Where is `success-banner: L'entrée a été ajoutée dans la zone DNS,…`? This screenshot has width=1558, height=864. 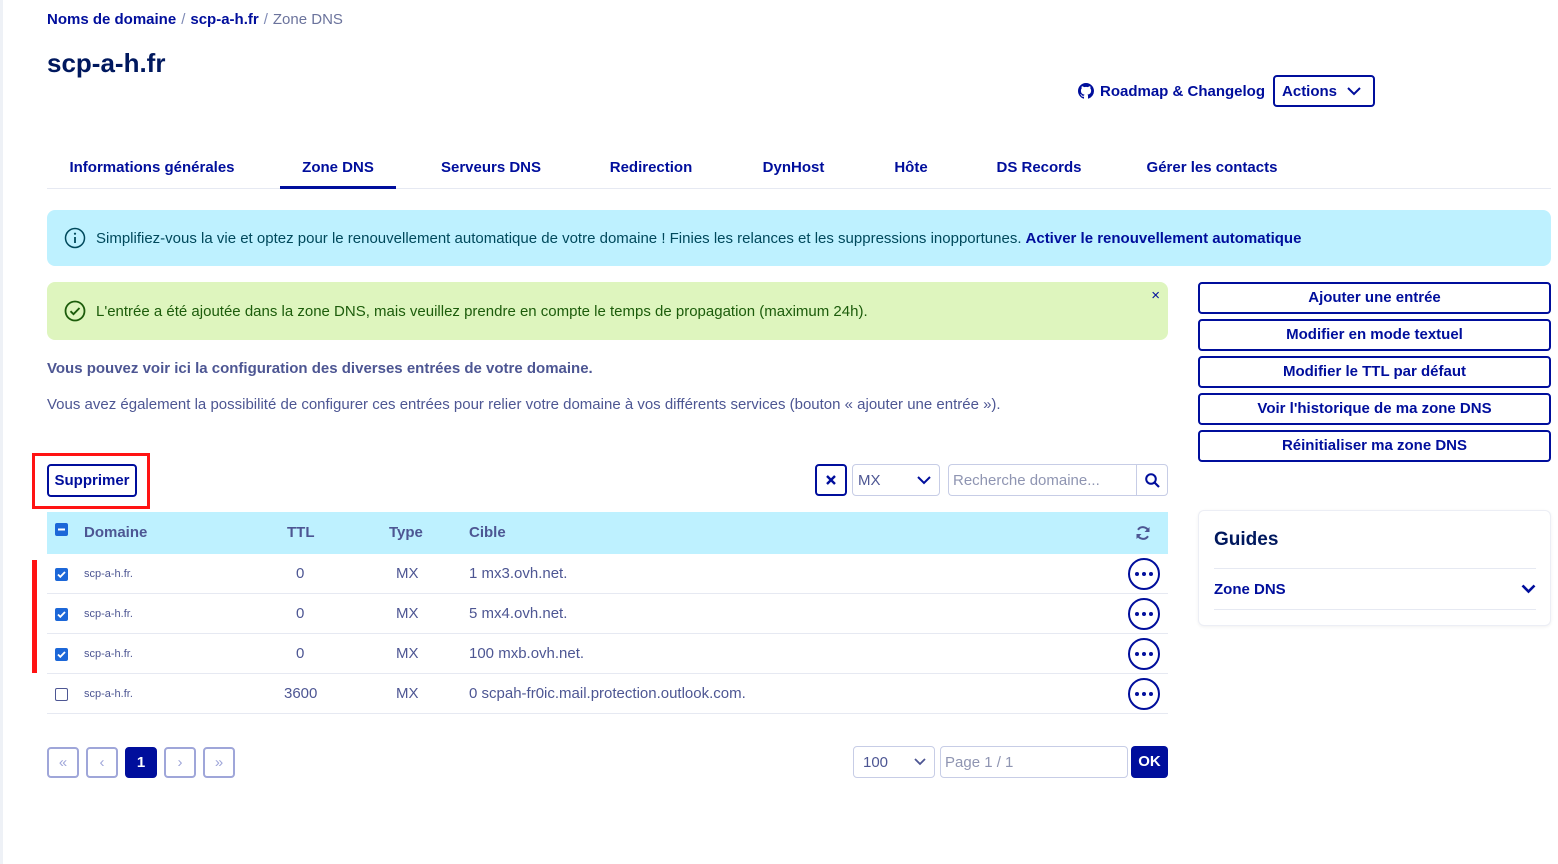 success-banner: L'entrée a été ajoutée dans la zone DNS,… is located at coordinates (607, 311).